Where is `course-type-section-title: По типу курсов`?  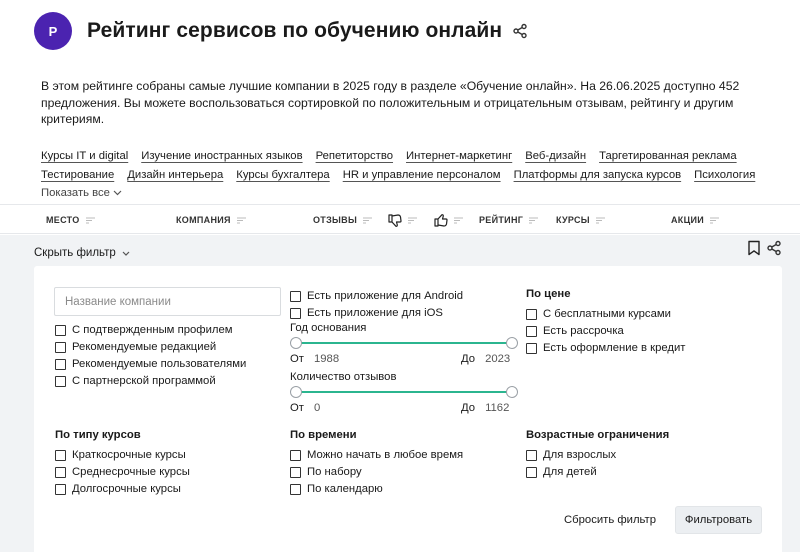 course-type-section-title: По типу курсов is located at coordinates (98, 435).